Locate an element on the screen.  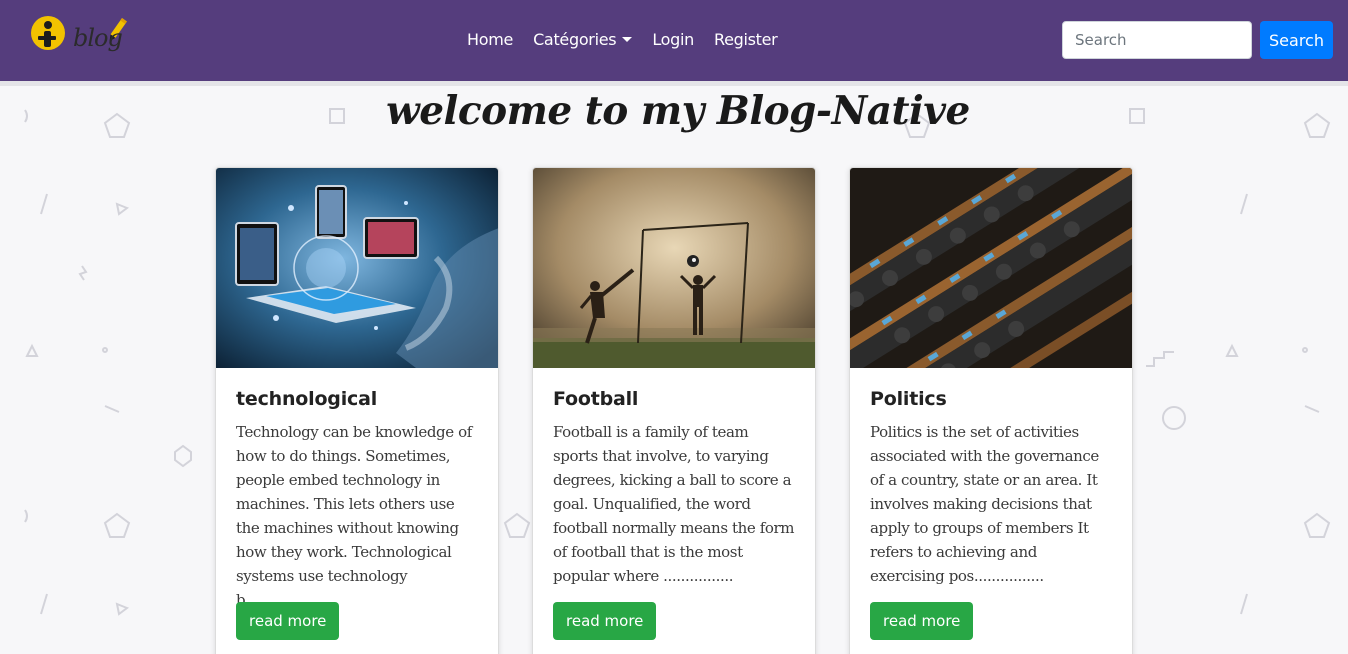
logo-text: blog is located at coordinates (98, 38).